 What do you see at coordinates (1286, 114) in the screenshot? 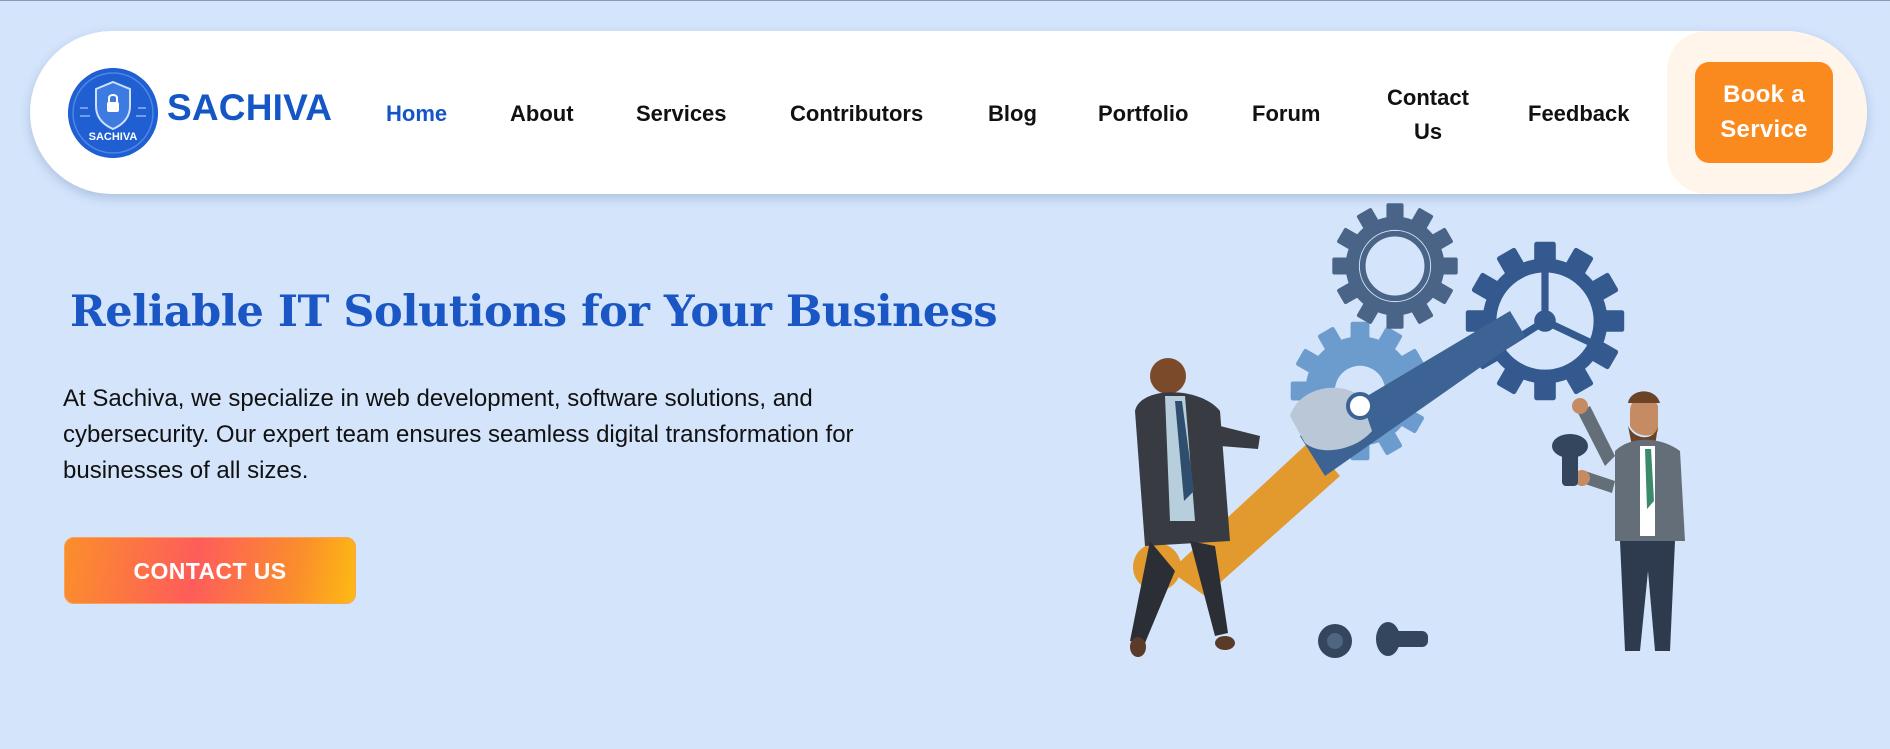
I see `nav-forum: Forum` at bounding box center [1286, 114].